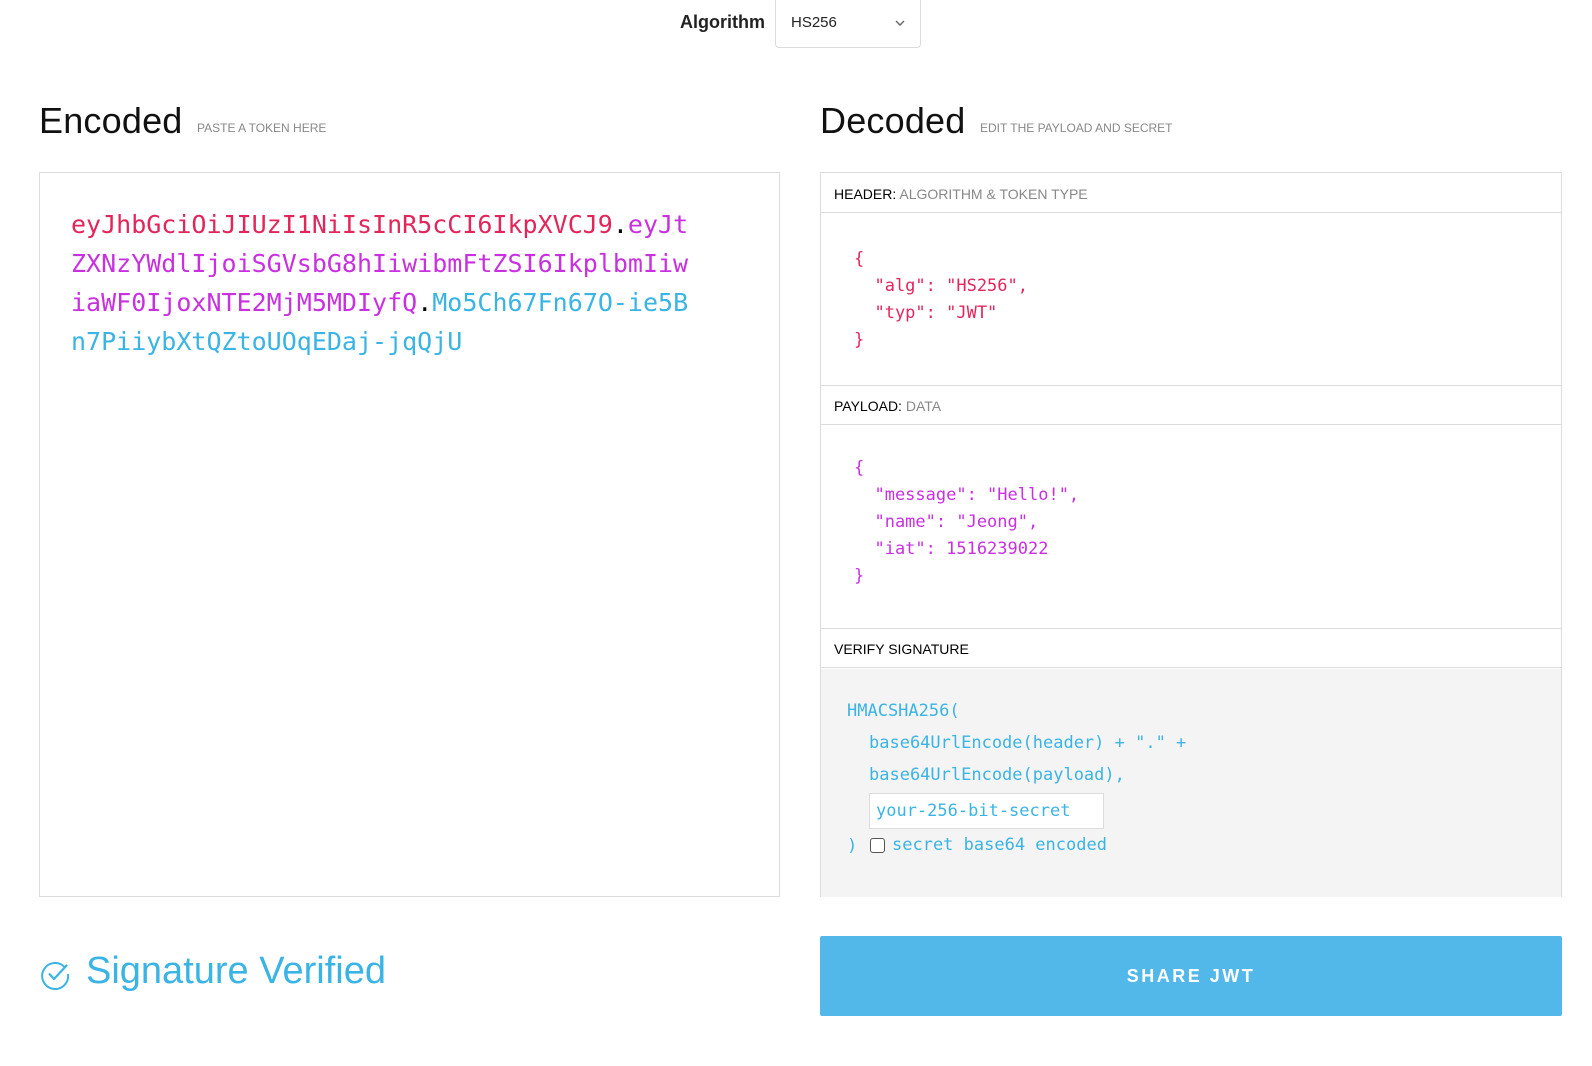 The image size is (1592, 1066). I want to click on algorithm-selected-value: HS256, so click(814, 22).